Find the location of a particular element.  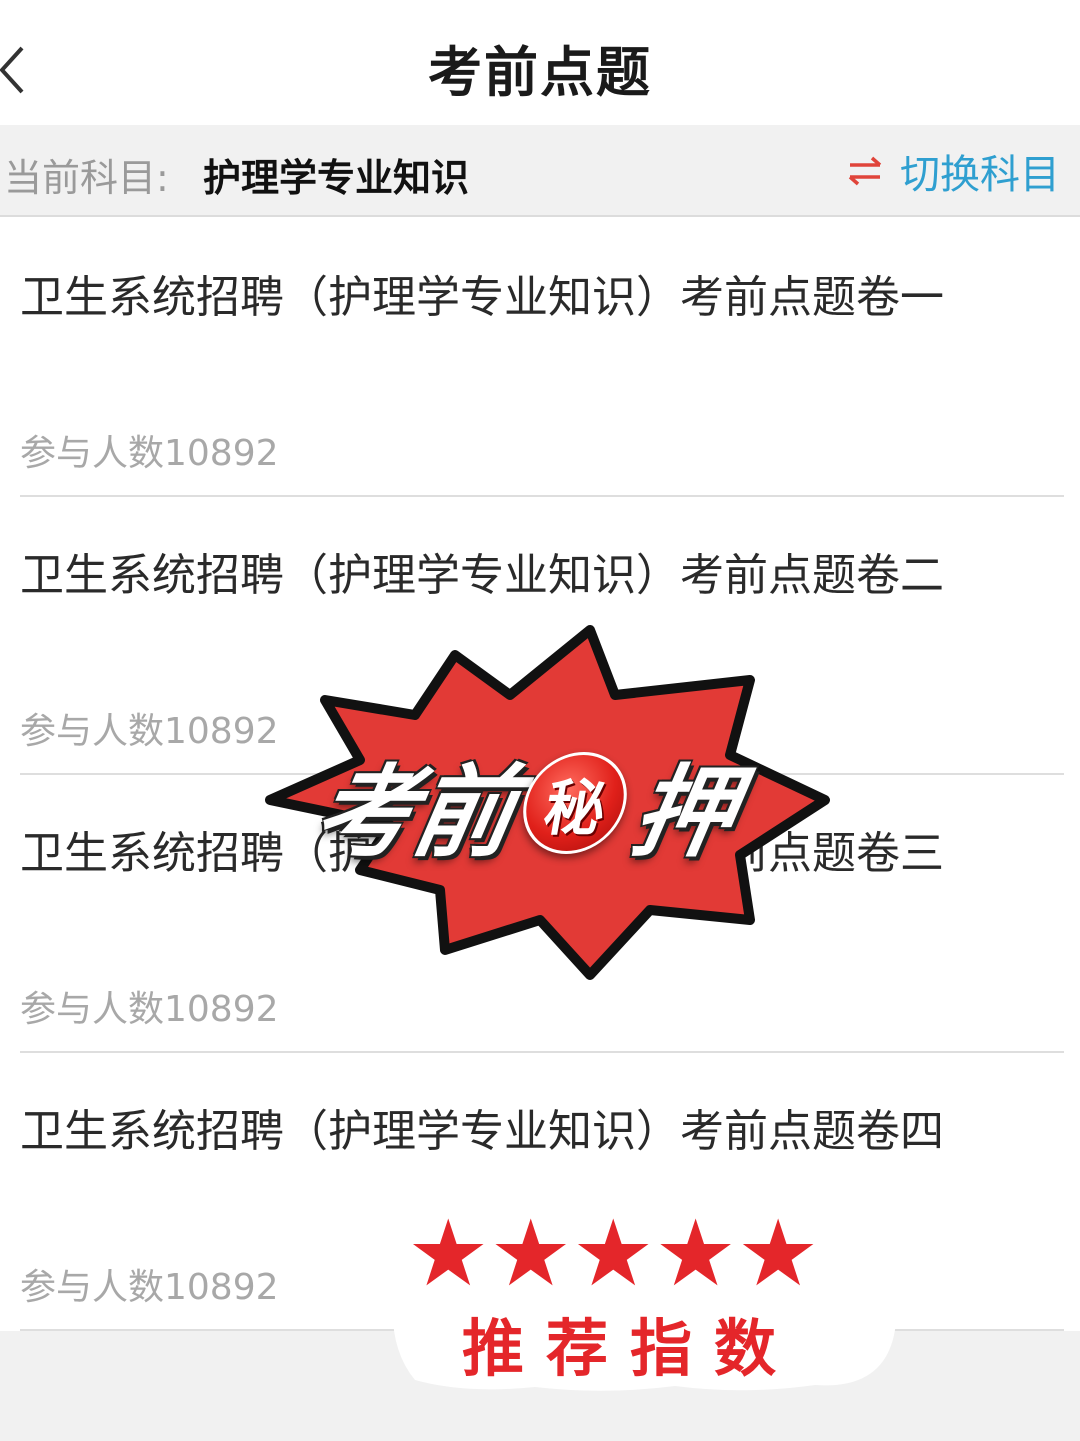

switch-subject-label: 切换科目 is located at coordinates (980, 175).